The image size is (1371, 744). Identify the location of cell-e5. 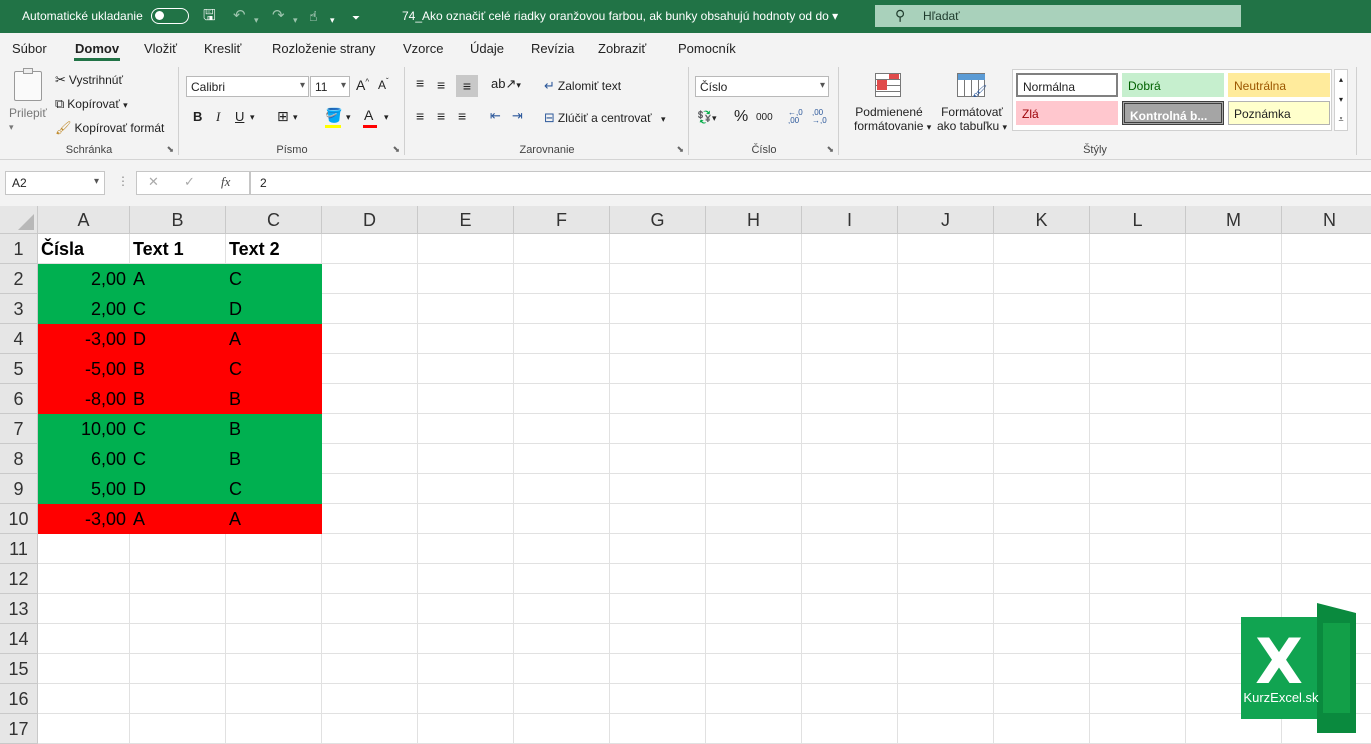
(466, 369).